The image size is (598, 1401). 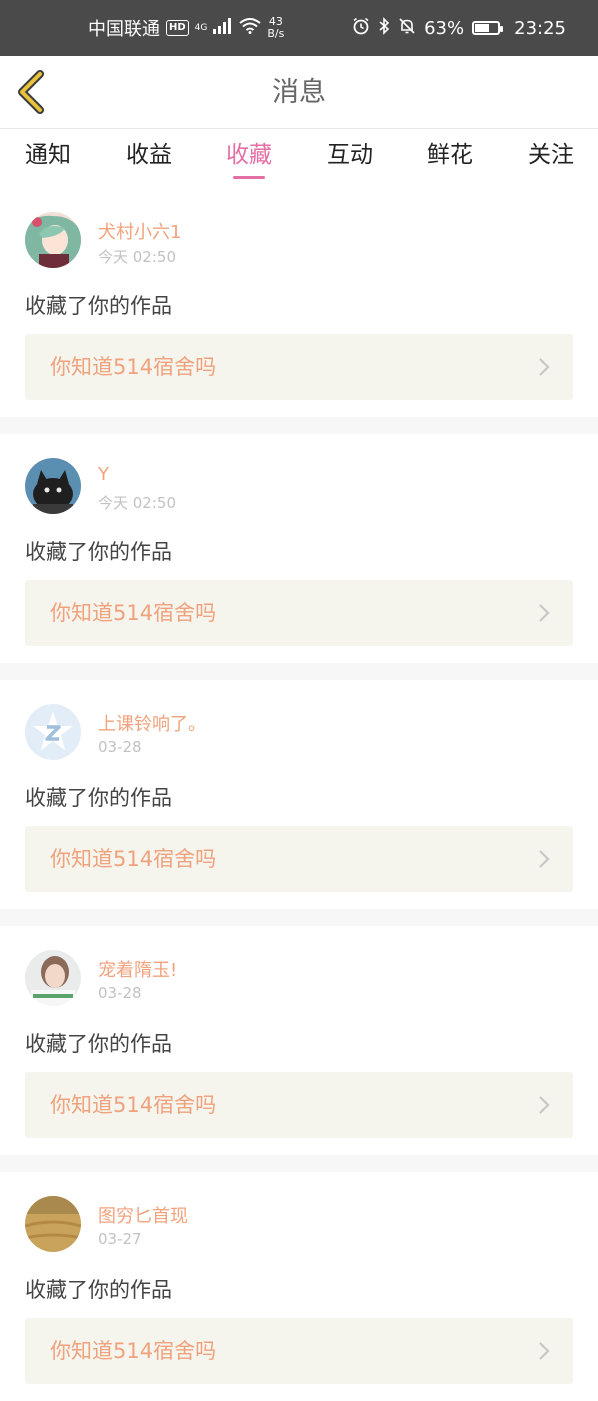 I want to click on tab-label: 收藏, so click(x=249, y=155).